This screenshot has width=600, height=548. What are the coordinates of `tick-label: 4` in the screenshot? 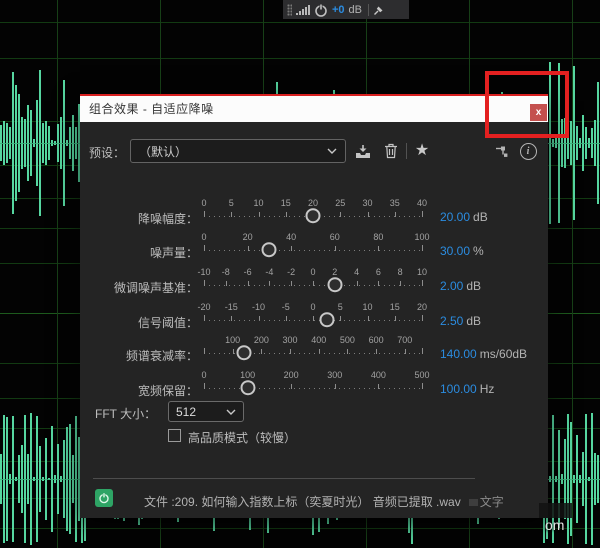 It's located at (357, 272).